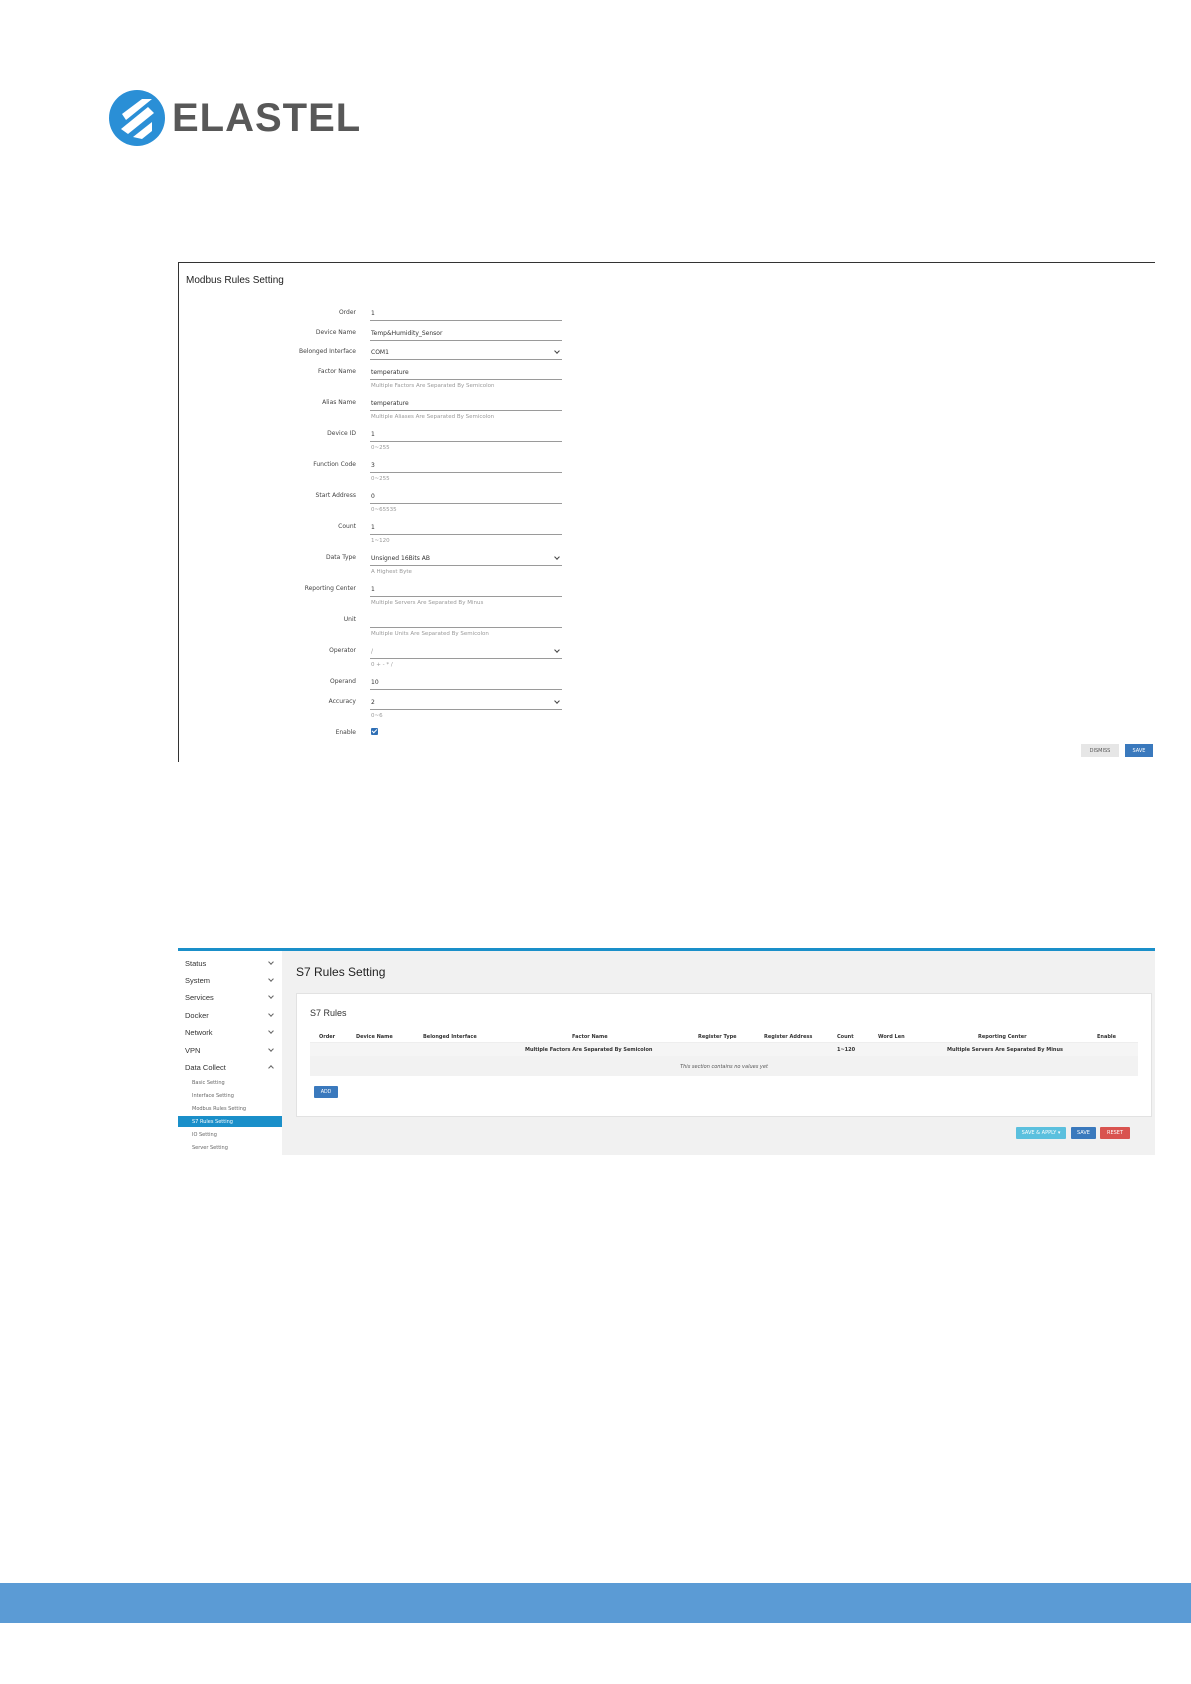 This screenshot has width=1191, height=1684. Describe the element at coordinates (667, 500) in the screenshot. I see `field-start-address: Start Address 0 0~65535` at that location.